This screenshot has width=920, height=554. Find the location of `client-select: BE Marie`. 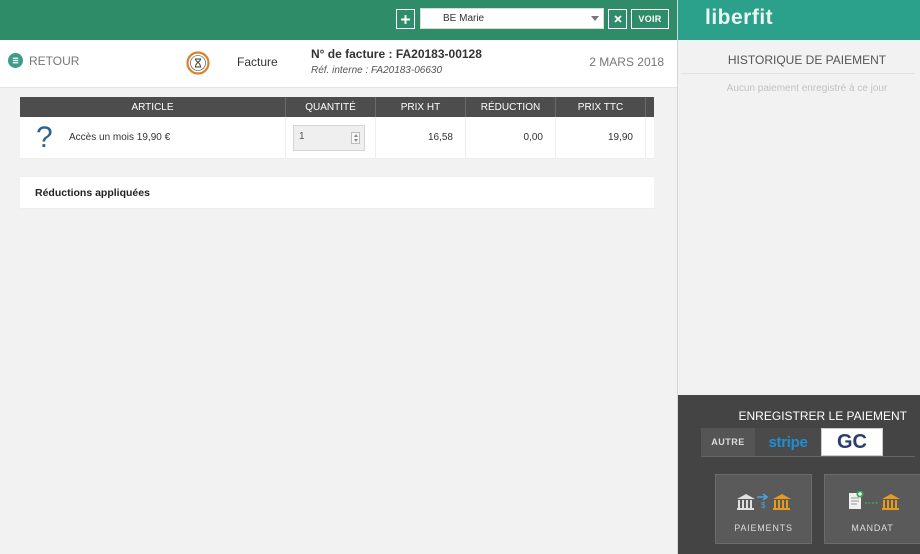

client-select: BE Marie is located at coordinates (512, 18).